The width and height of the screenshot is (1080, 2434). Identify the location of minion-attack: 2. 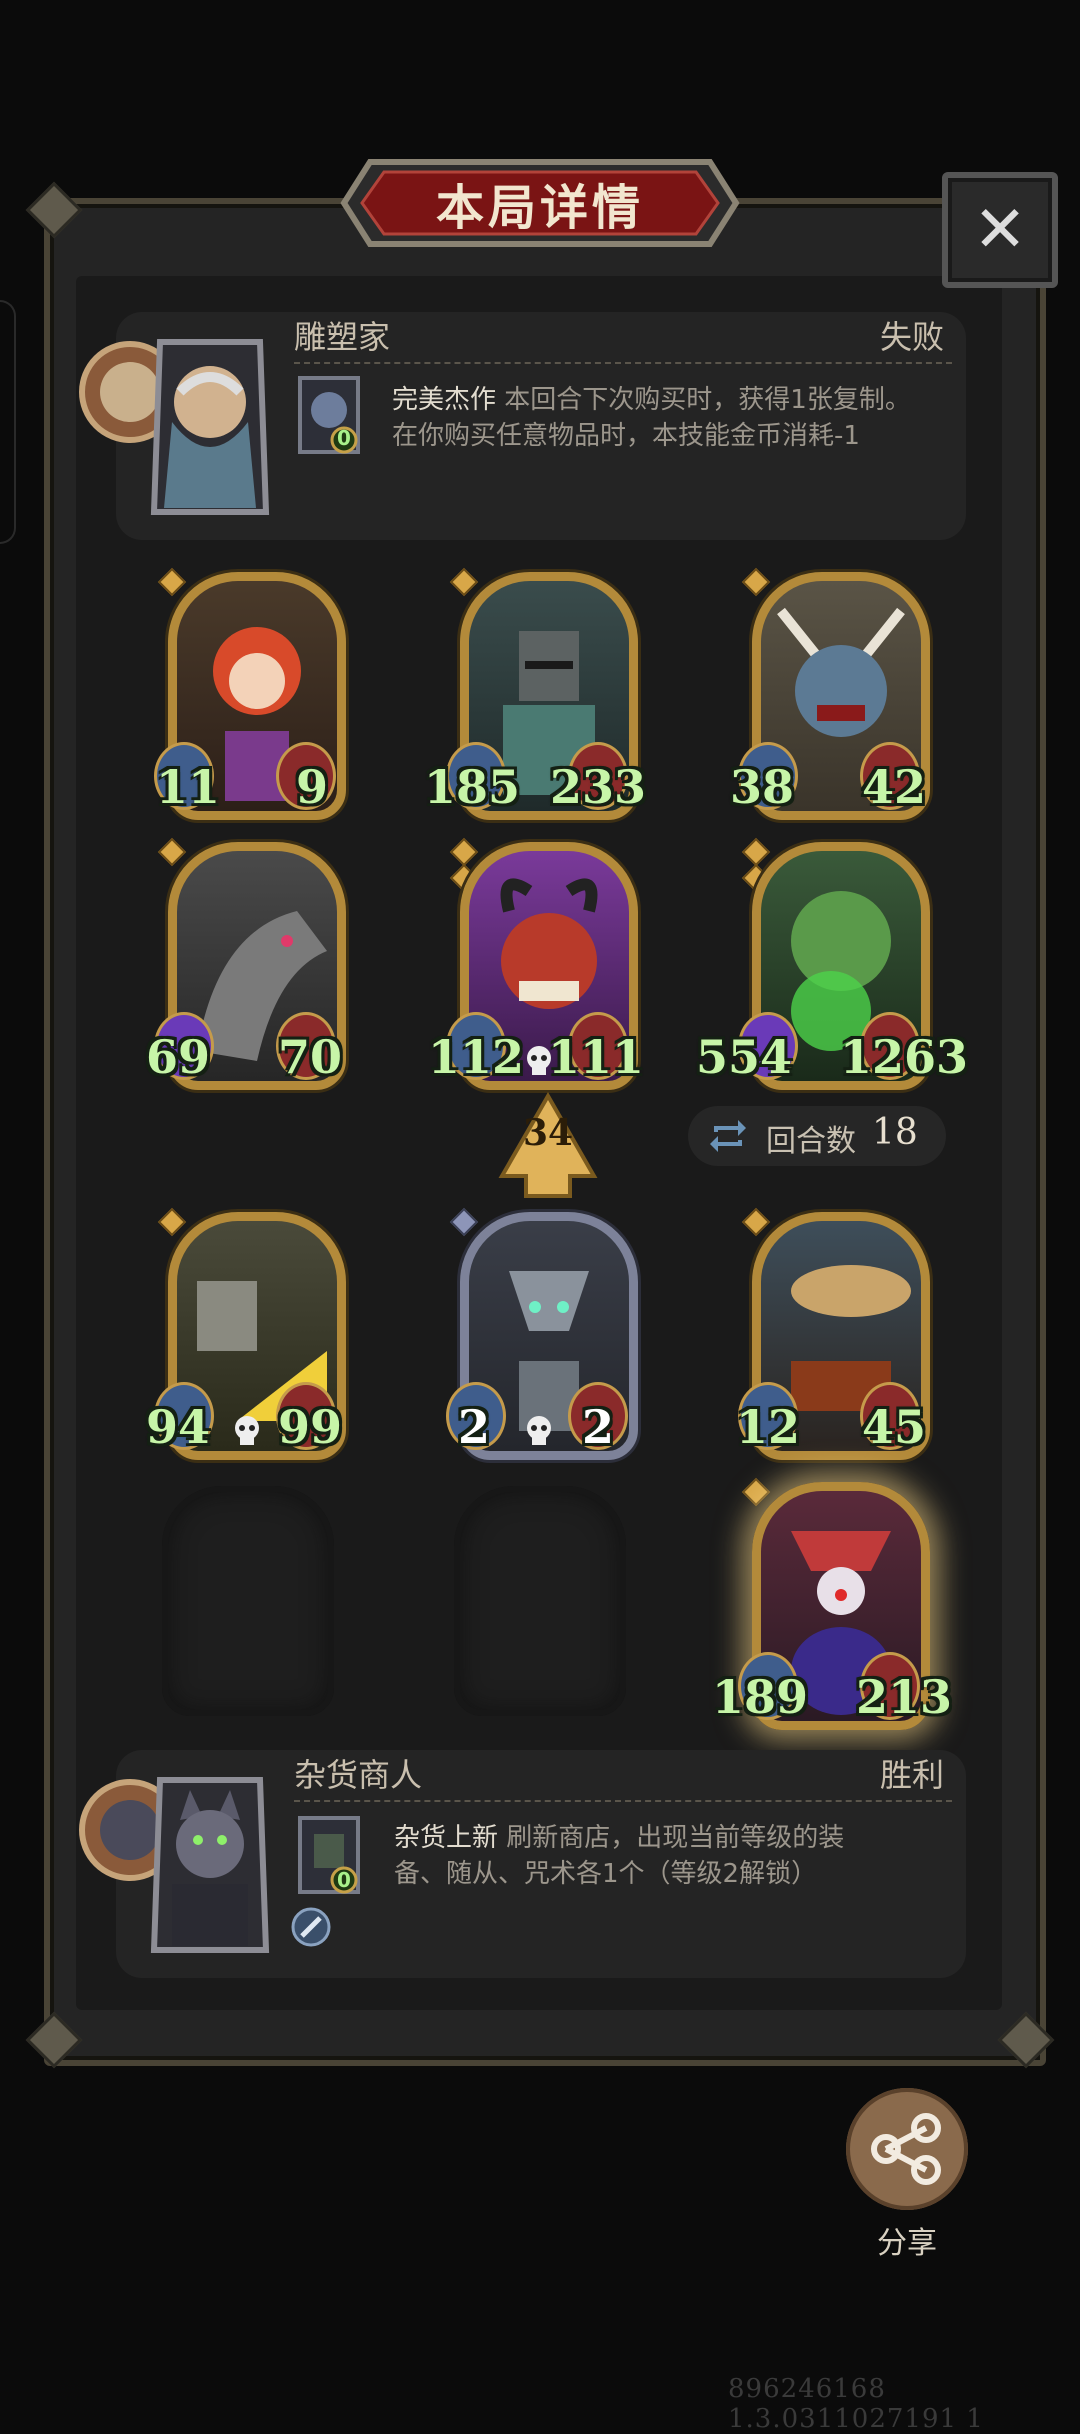
(474, 1427).